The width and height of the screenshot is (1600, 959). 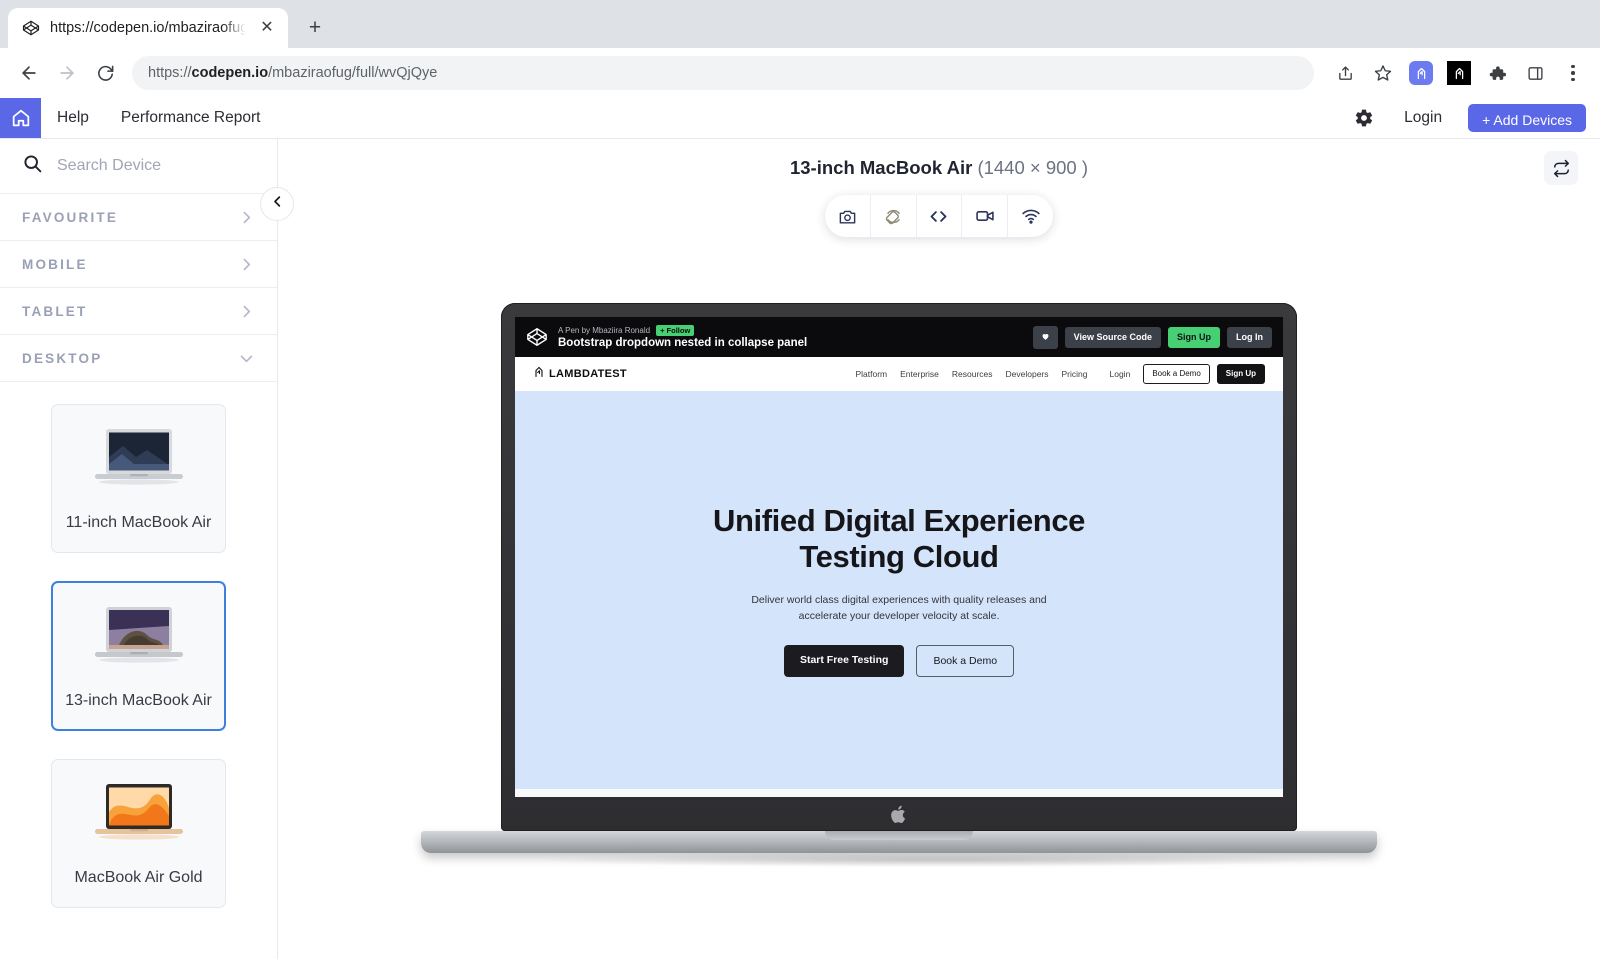 What do you see at coordinates (899, 842) in the screenshot?
I see `laptop-base` at bounding box center [899, 842].